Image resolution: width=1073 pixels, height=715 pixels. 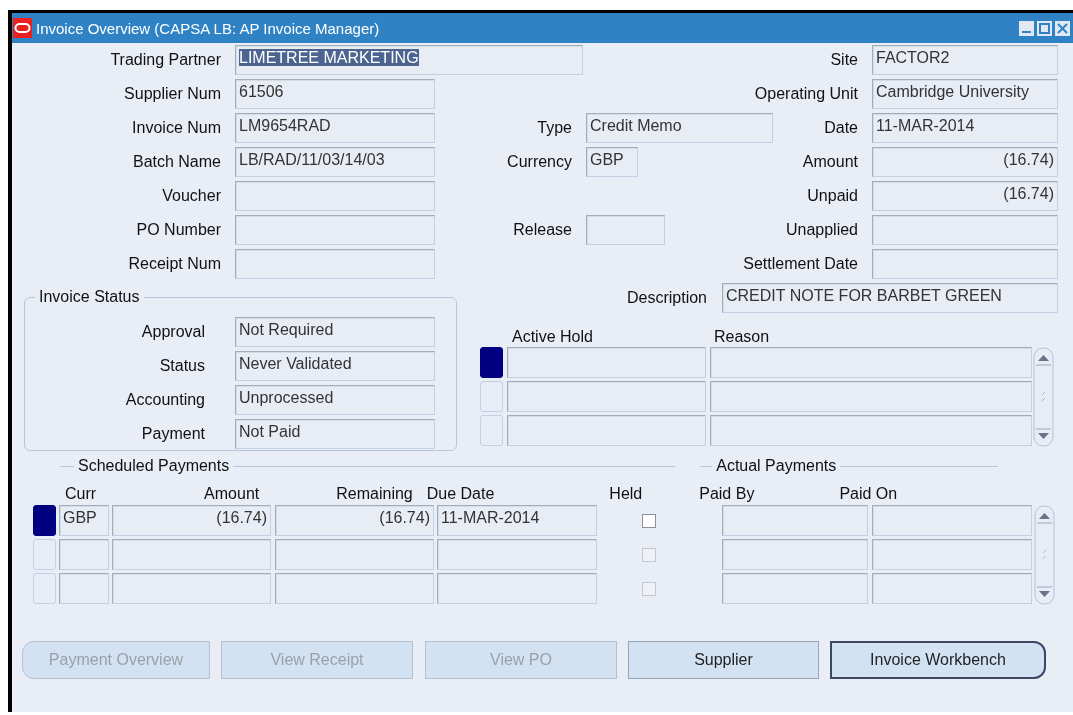 What do you see at coordinates (841, 128) in the screenshot?
I see `field-label: Date` at bounding box center [841, 128].